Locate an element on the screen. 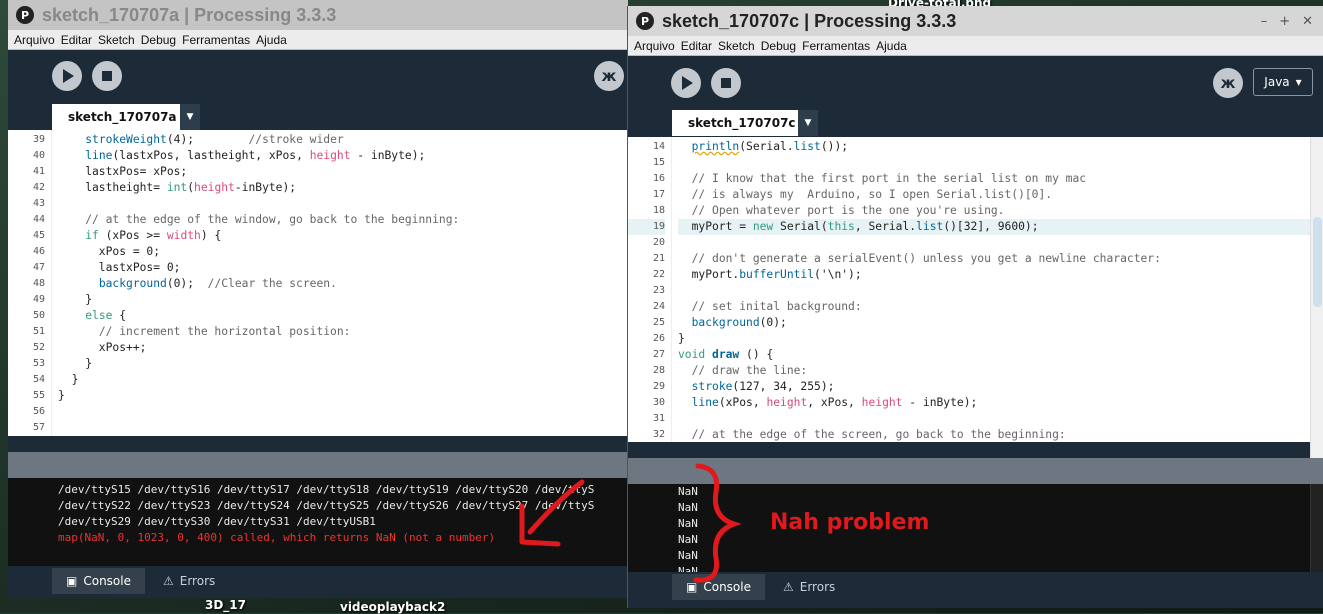 The height and width of the screenshot is (614, 1323). line-number: 17 is located at coordinates (658, 194).